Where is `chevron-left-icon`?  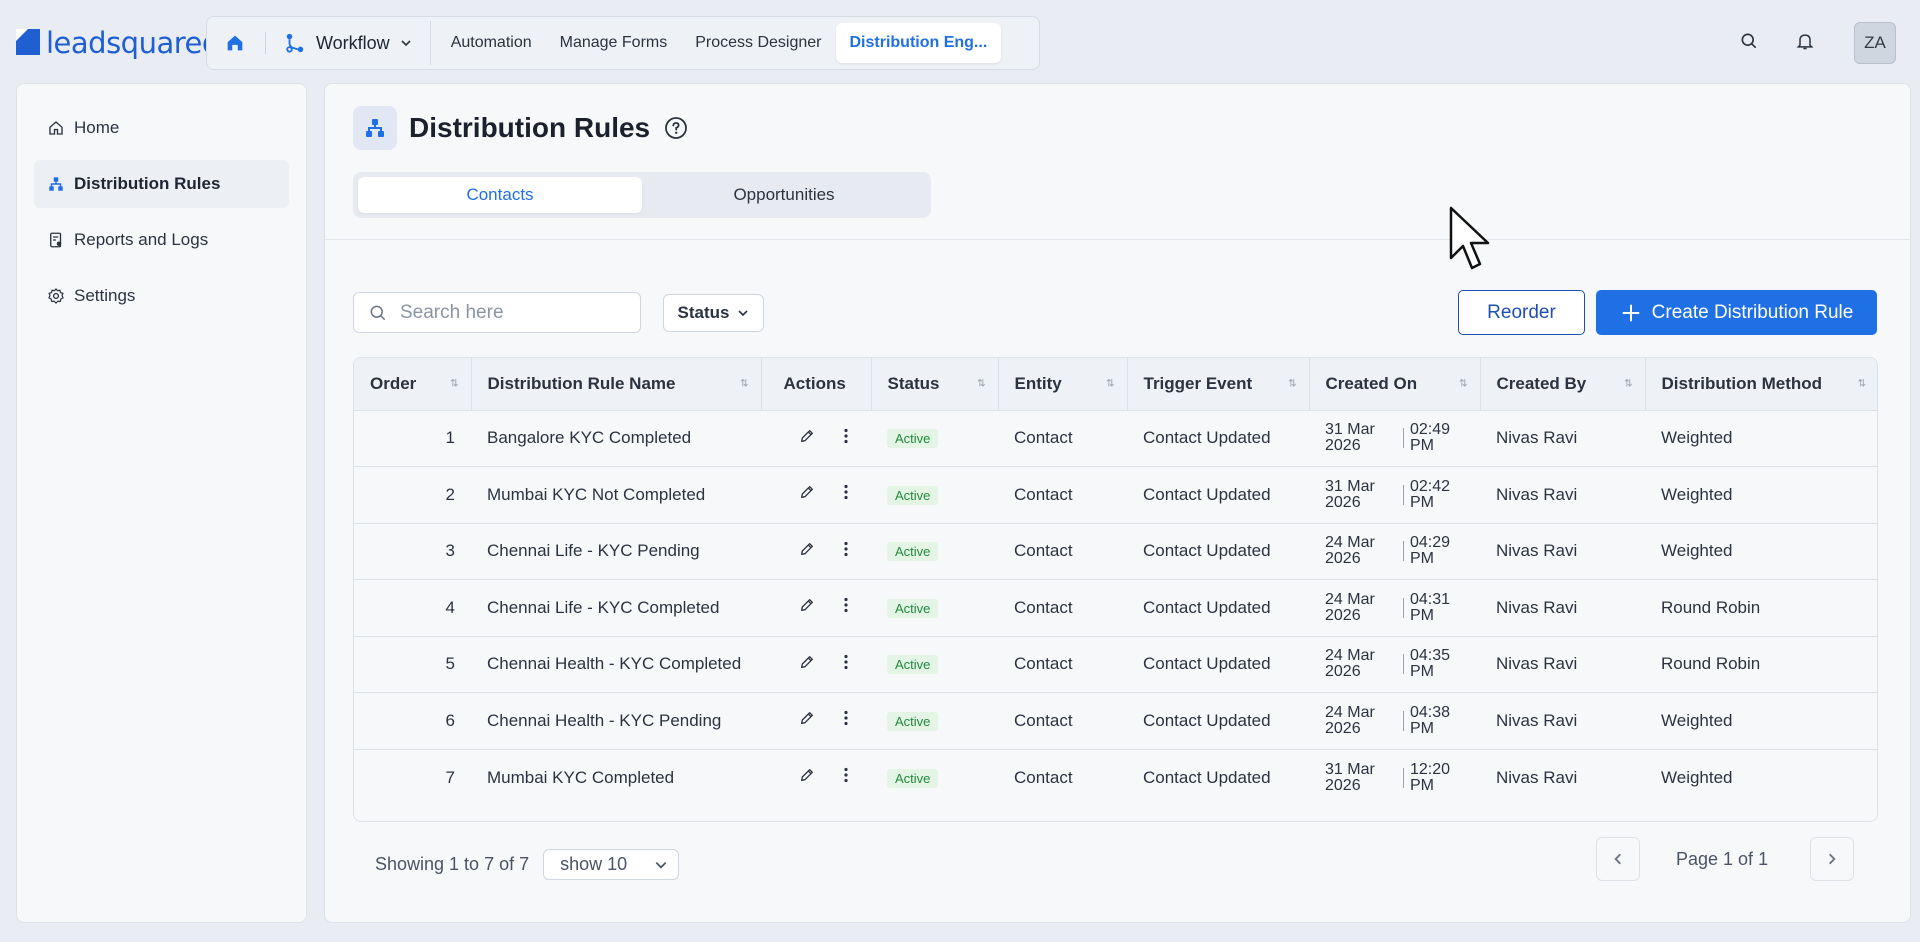
chevron-left-icon is located at coordinates (1617, 859).